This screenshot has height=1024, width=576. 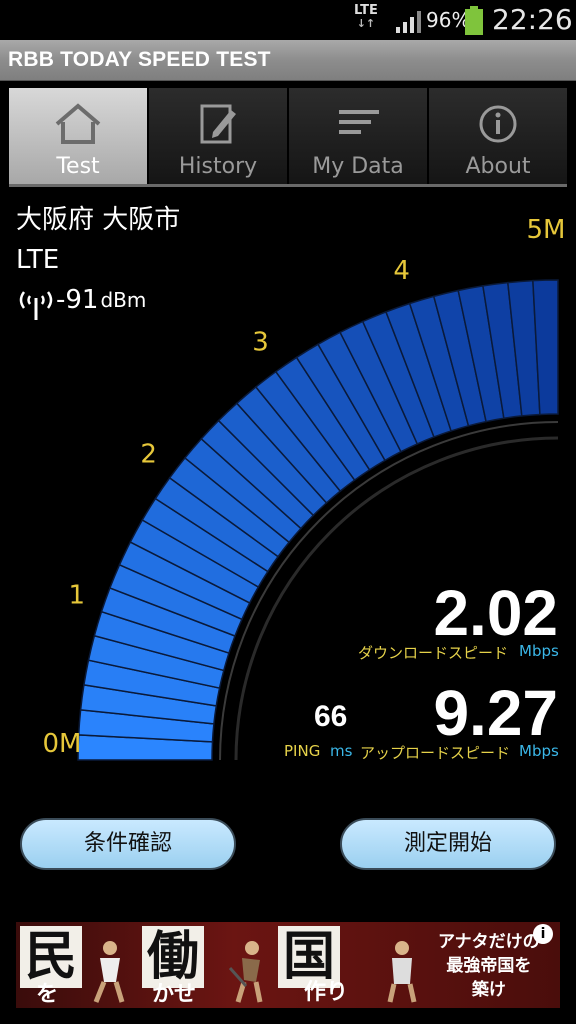 I want to click on signal-unit: dBm, so click(x=123, y=300).